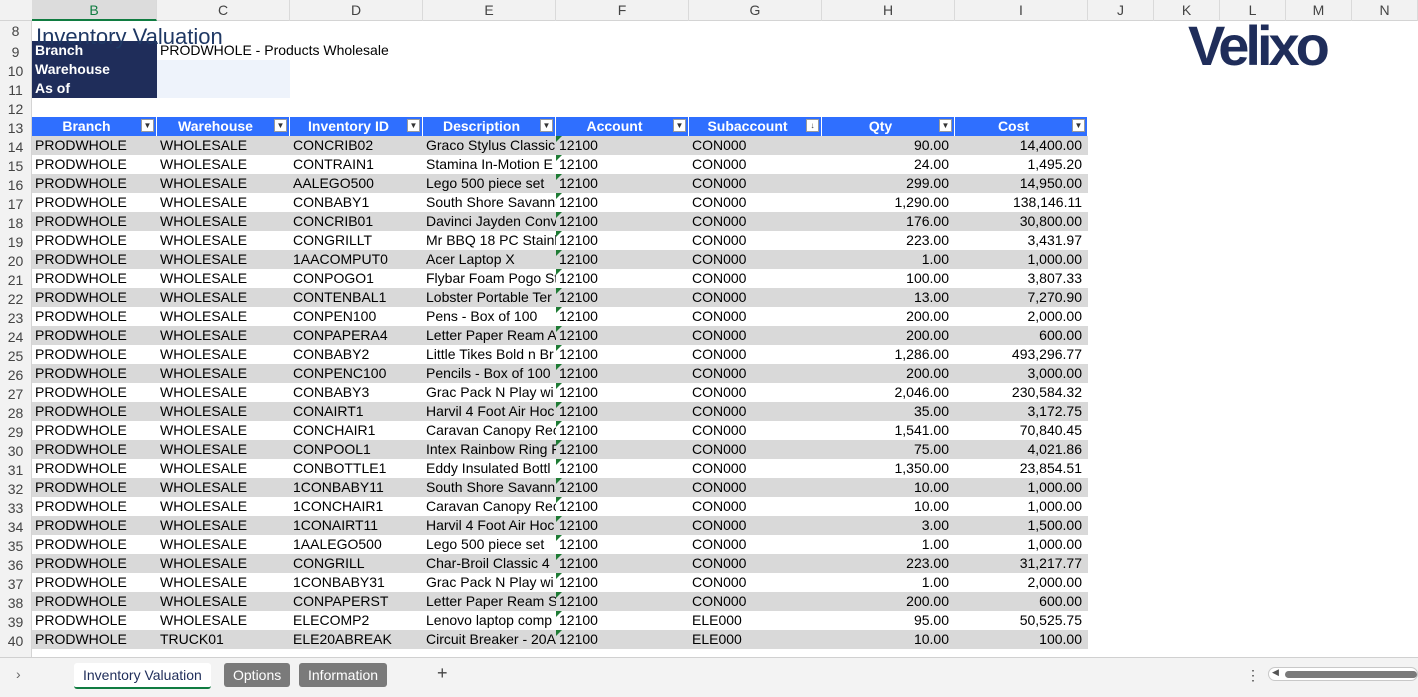 This screenshot has width=1418, height=697. Describe the element at coordinates (356, 392) in the screenshot. I see `table-cell-inventory-id: CONBABY3` at that location.